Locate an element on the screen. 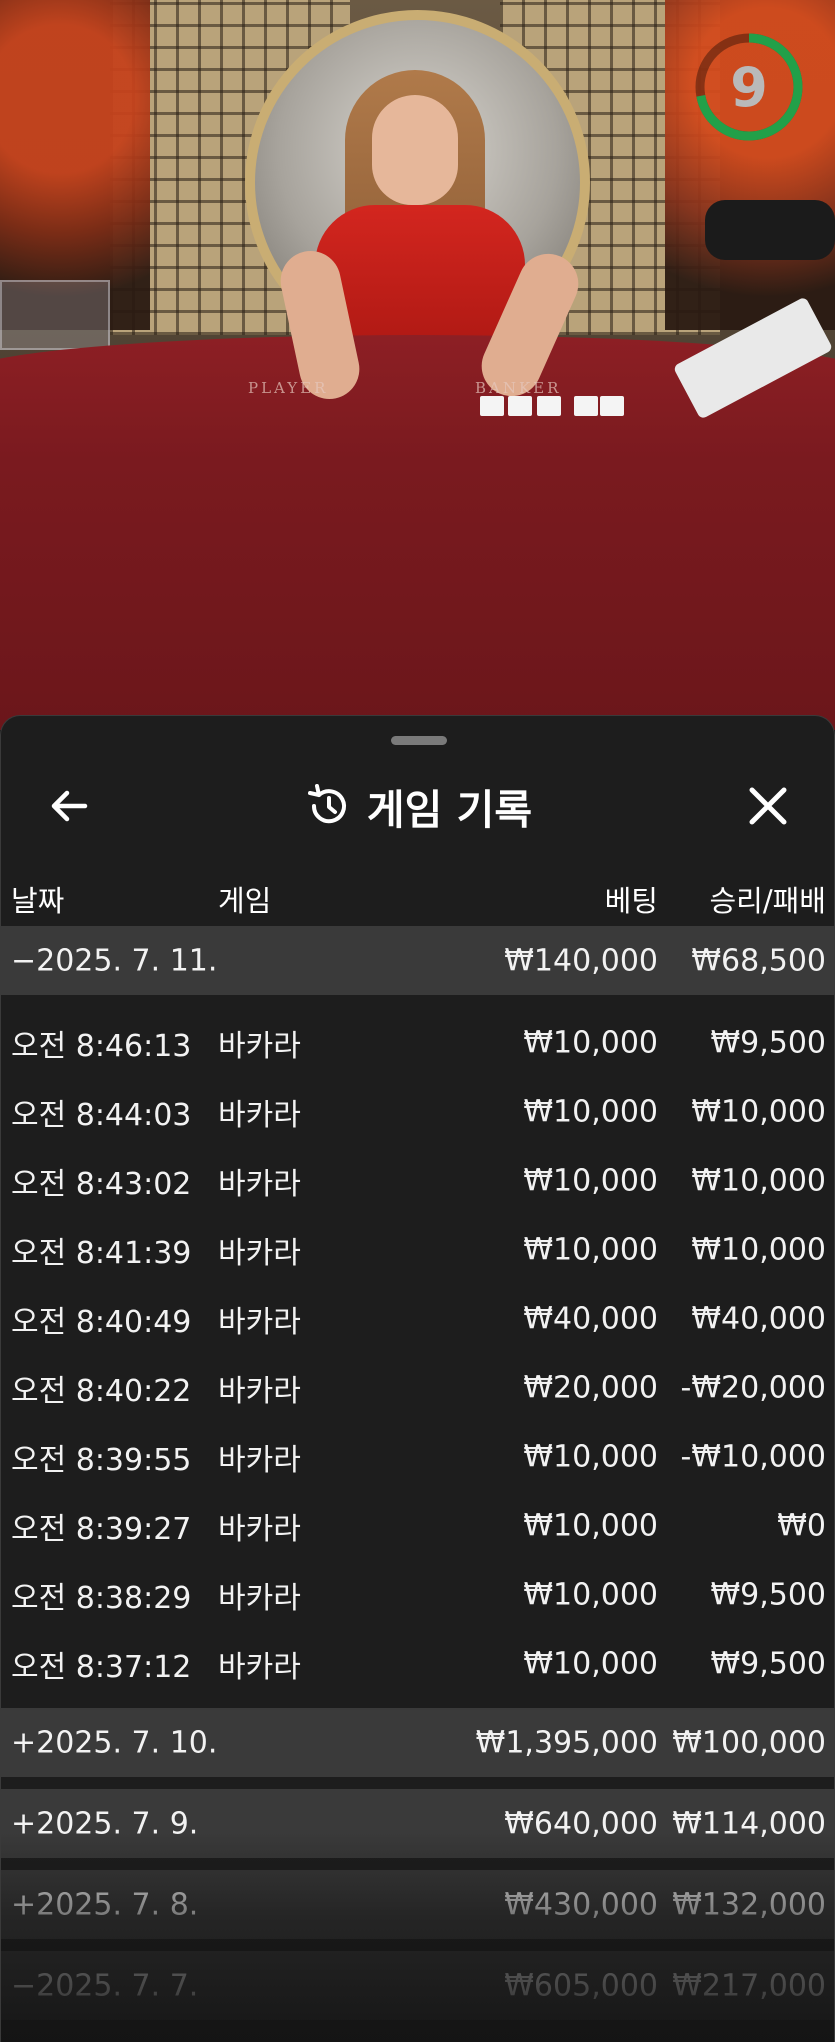  group-win-loss-total: ₩68,500 is located at coordinates (758, 960).